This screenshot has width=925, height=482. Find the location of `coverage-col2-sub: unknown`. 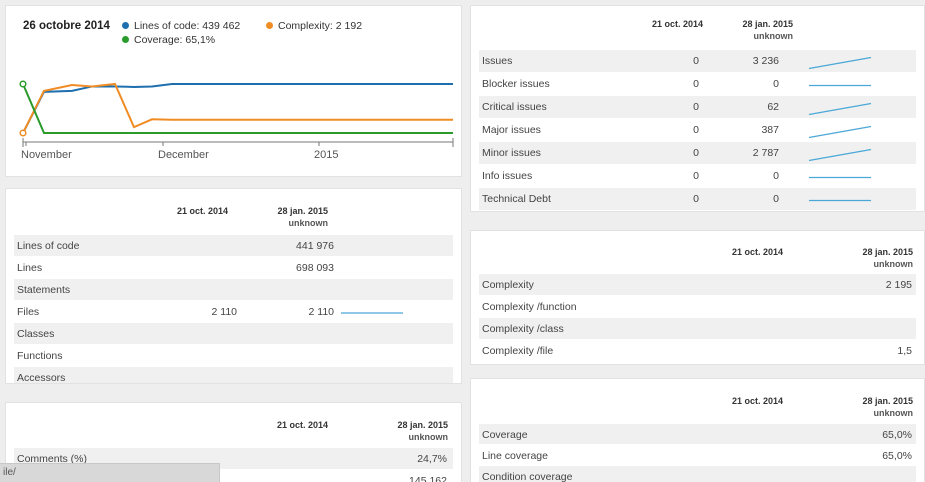

coverage-col2-sub: unknown is located at coordinates (893, 413).